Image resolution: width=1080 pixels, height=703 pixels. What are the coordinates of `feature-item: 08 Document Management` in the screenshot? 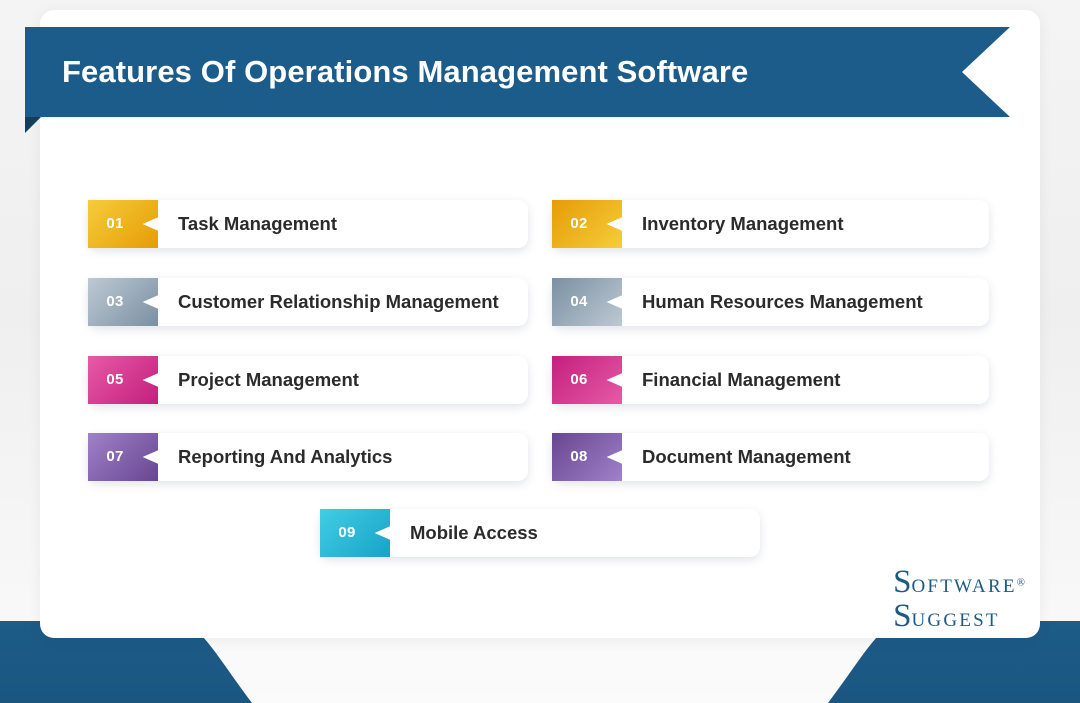 It's located at (770, 457).